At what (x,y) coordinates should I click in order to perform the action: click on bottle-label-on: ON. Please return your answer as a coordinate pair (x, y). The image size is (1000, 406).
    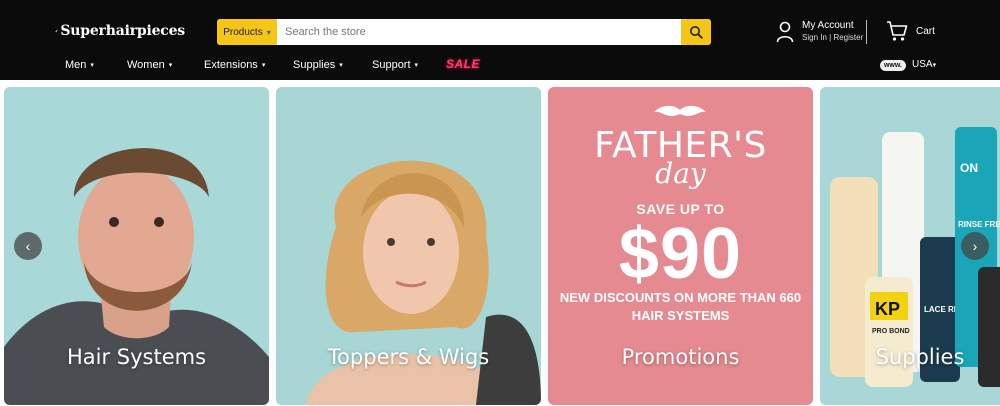
    Looking at the image, I should click on (969, 168).